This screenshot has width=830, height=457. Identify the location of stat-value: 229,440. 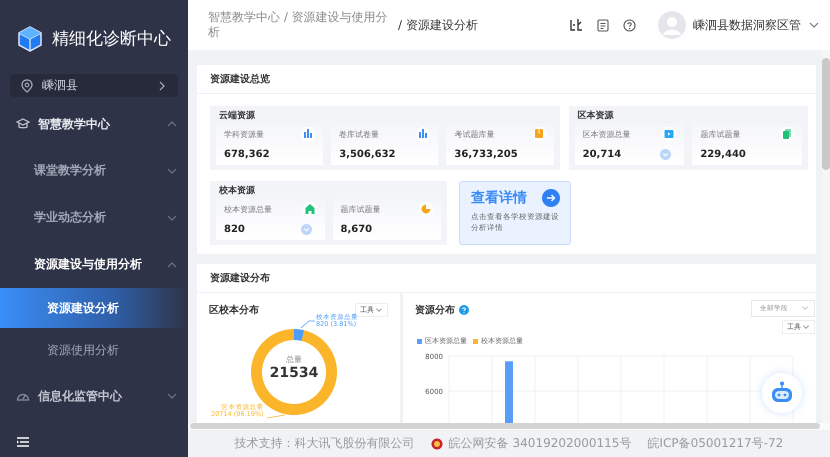
(723, 154).